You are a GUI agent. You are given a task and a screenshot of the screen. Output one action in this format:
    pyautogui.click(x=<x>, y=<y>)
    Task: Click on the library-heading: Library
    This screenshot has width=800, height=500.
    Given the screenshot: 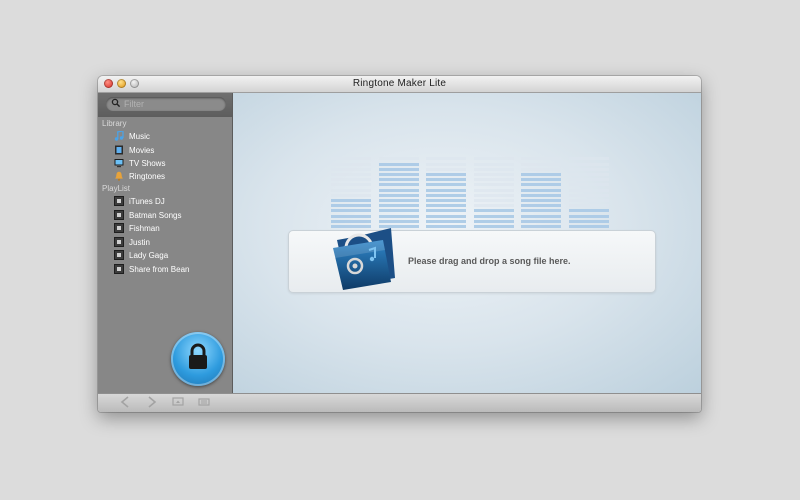 What is the action you would take?
    pyautogui.click(x=114, y=123)
    